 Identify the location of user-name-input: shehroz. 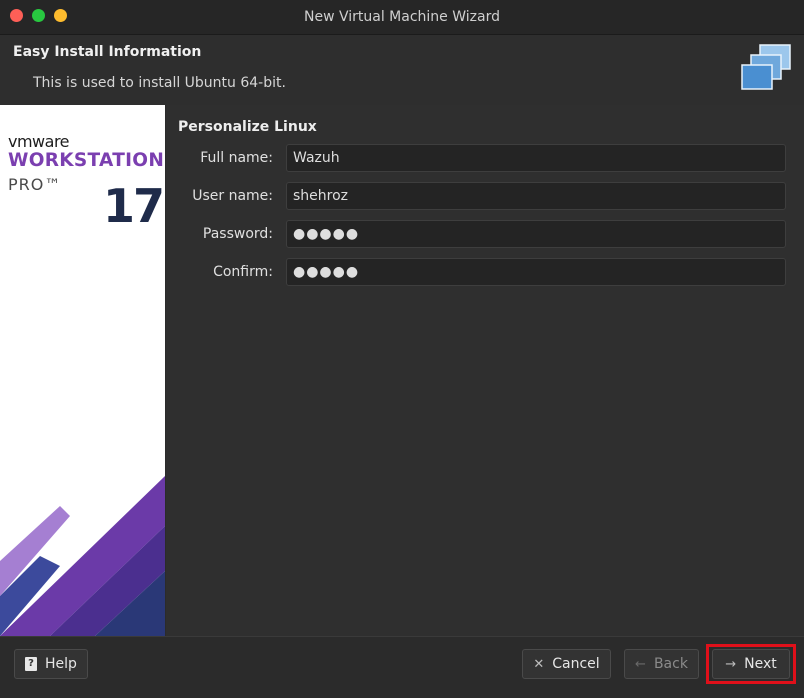
(536, 196).